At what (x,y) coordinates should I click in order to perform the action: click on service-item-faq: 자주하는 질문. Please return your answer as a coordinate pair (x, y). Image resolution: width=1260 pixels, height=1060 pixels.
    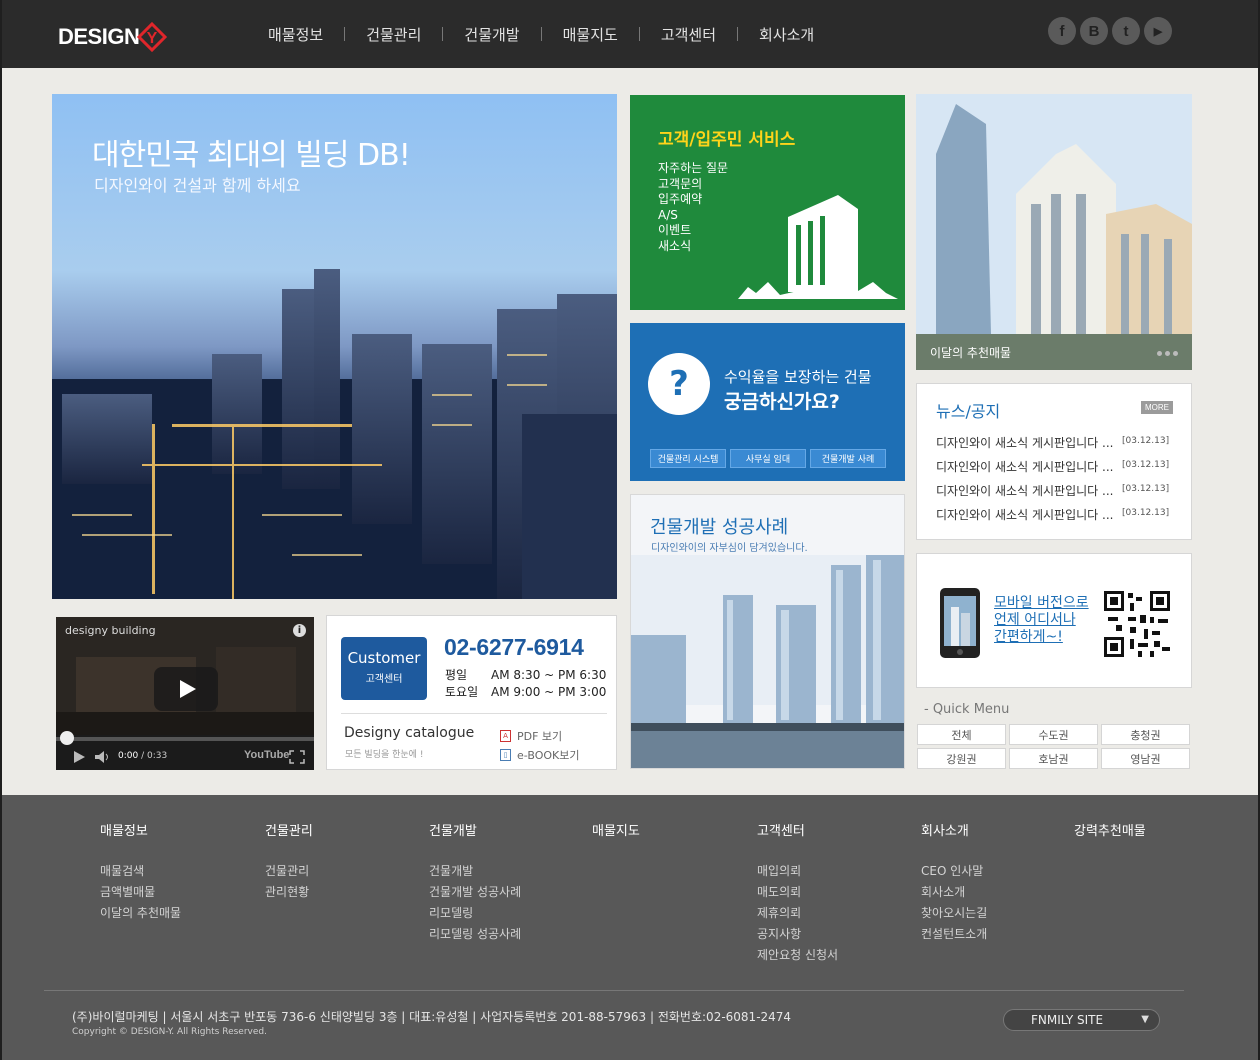
    Looking at the image, I should click on (693, 169).